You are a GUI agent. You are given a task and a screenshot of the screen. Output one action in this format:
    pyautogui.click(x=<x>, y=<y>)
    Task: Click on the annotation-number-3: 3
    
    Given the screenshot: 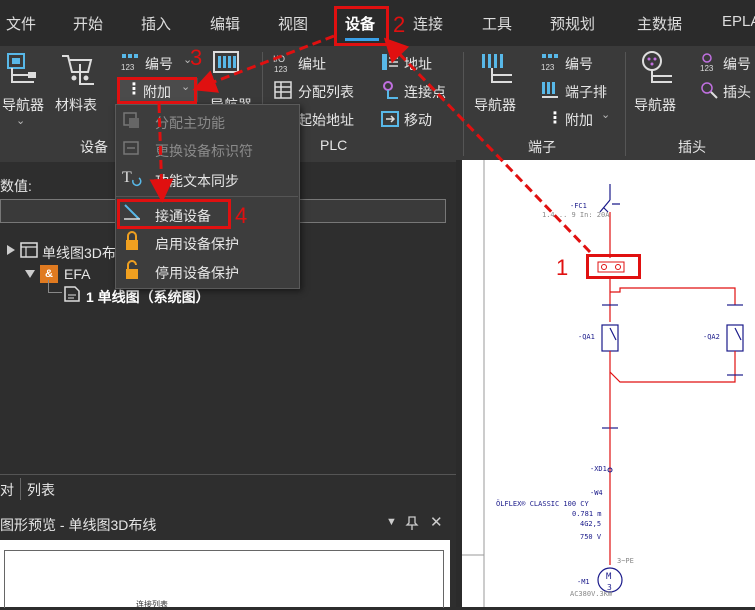 What is the action you would take?
    pyautogui.click(x=196, y=57)
    